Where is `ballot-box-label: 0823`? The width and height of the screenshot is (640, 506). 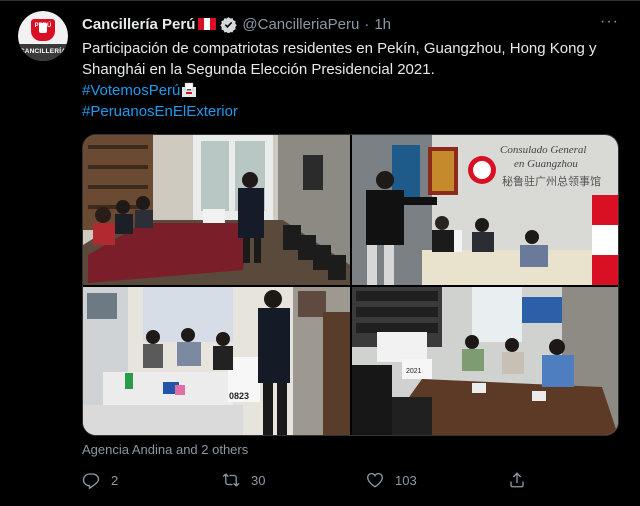 ballot-box-label: 0823 is located at coordinates (239, 396).